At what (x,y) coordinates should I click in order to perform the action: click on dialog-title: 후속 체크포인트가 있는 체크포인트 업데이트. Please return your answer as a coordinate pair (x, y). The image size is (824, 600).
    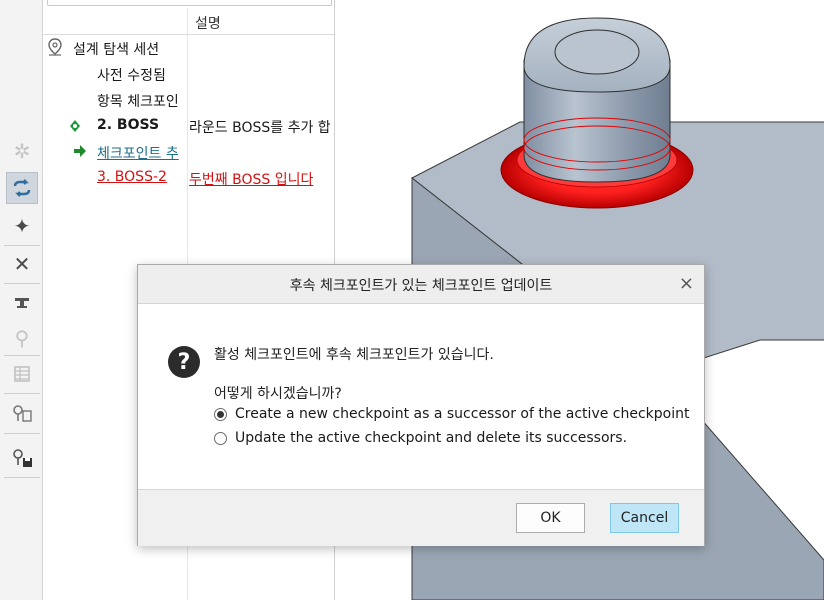
    Looking at the image, I should click on (421, 286).